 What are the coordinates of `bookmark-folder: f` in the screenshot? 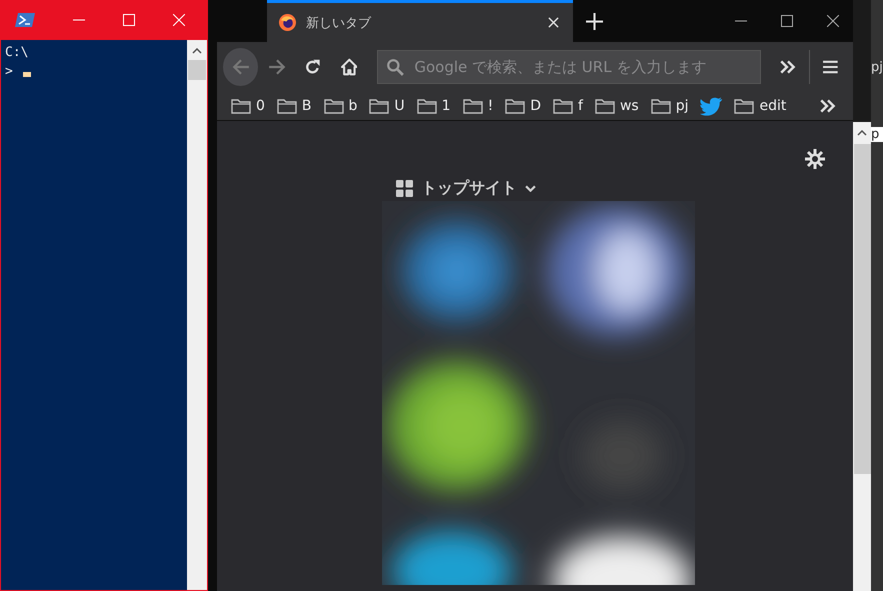 It's located at (568, 106).